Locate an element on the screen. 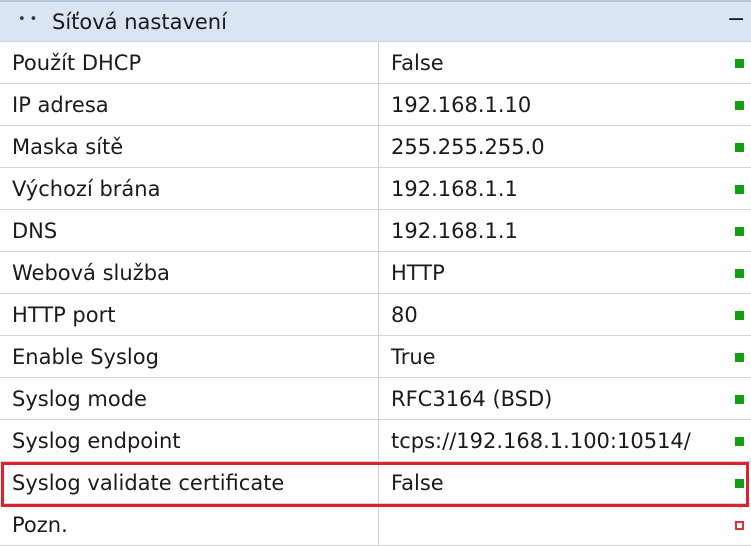 The width and height of the screenshot is (751, 546). property-value: 255.255.255.0 is located at coordinates (555, 147).